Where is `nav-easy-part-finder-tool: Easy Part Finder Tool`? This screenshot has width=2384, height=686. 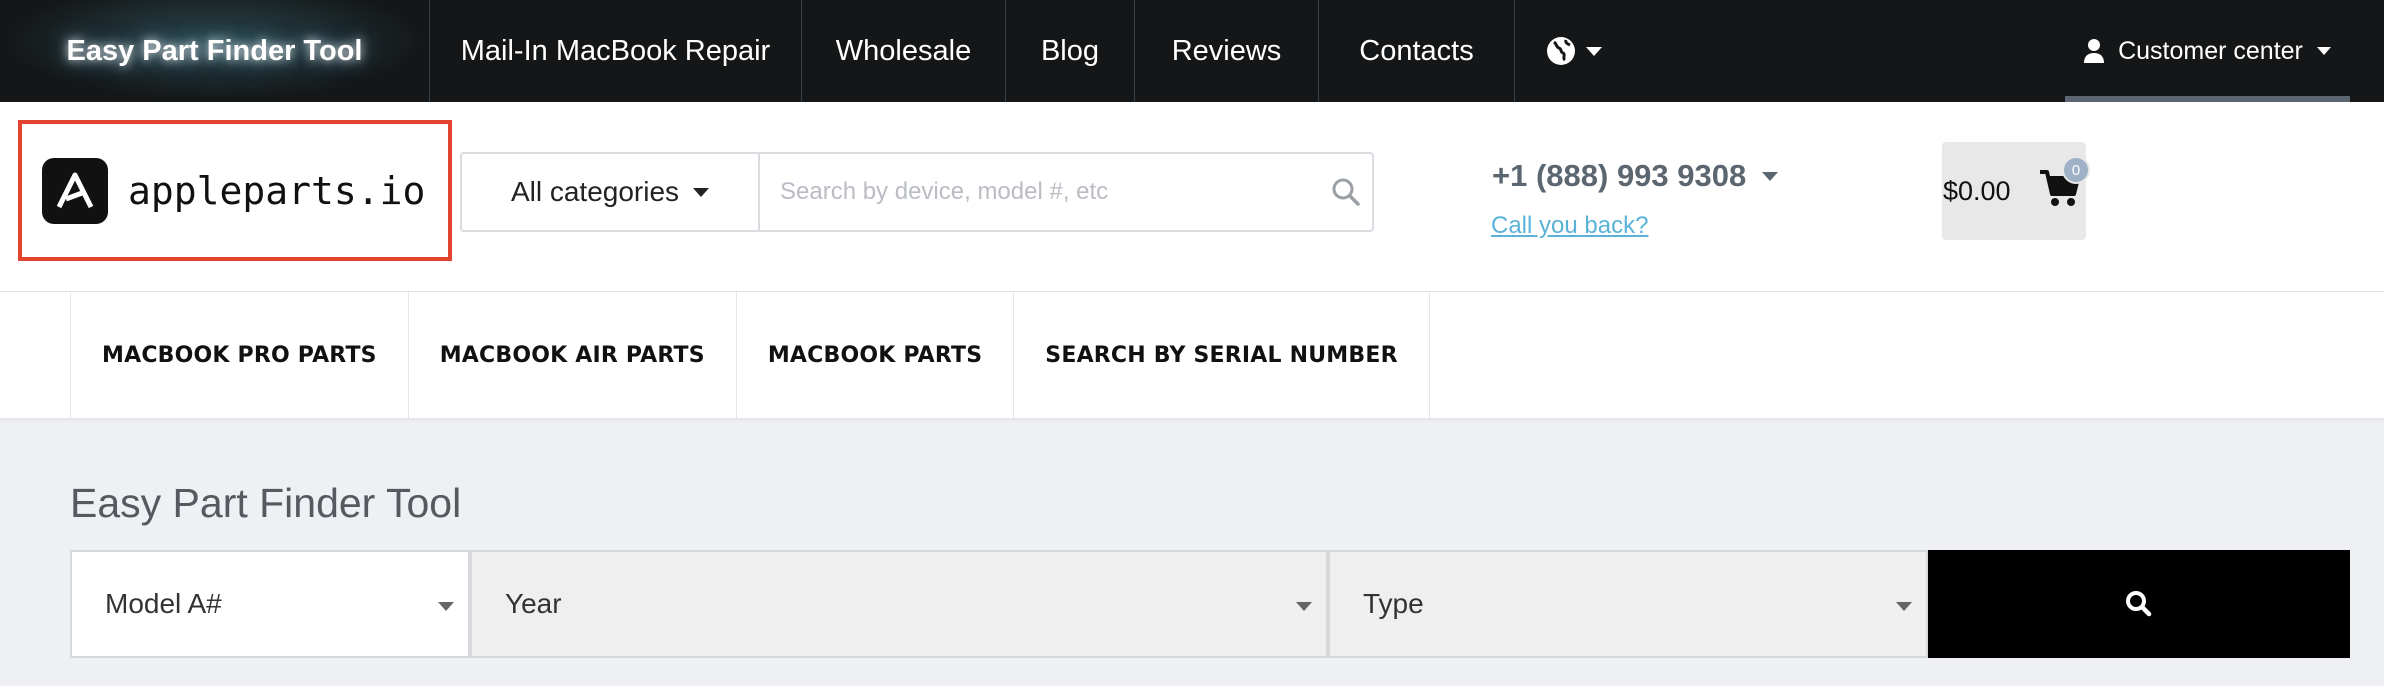
nav-easy-part-finder-tool: Easy Part Finder Tool is located at coordinates (215, 51).